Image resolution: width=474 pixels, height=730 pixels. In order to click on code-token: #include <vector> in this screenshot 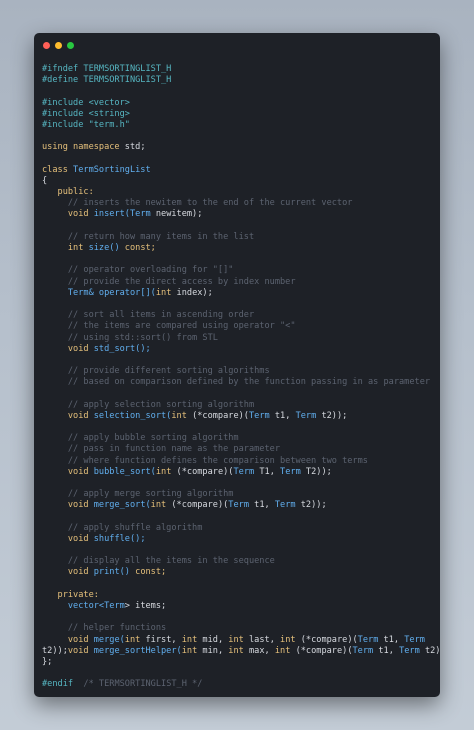, I will do `click(86, 102)`.